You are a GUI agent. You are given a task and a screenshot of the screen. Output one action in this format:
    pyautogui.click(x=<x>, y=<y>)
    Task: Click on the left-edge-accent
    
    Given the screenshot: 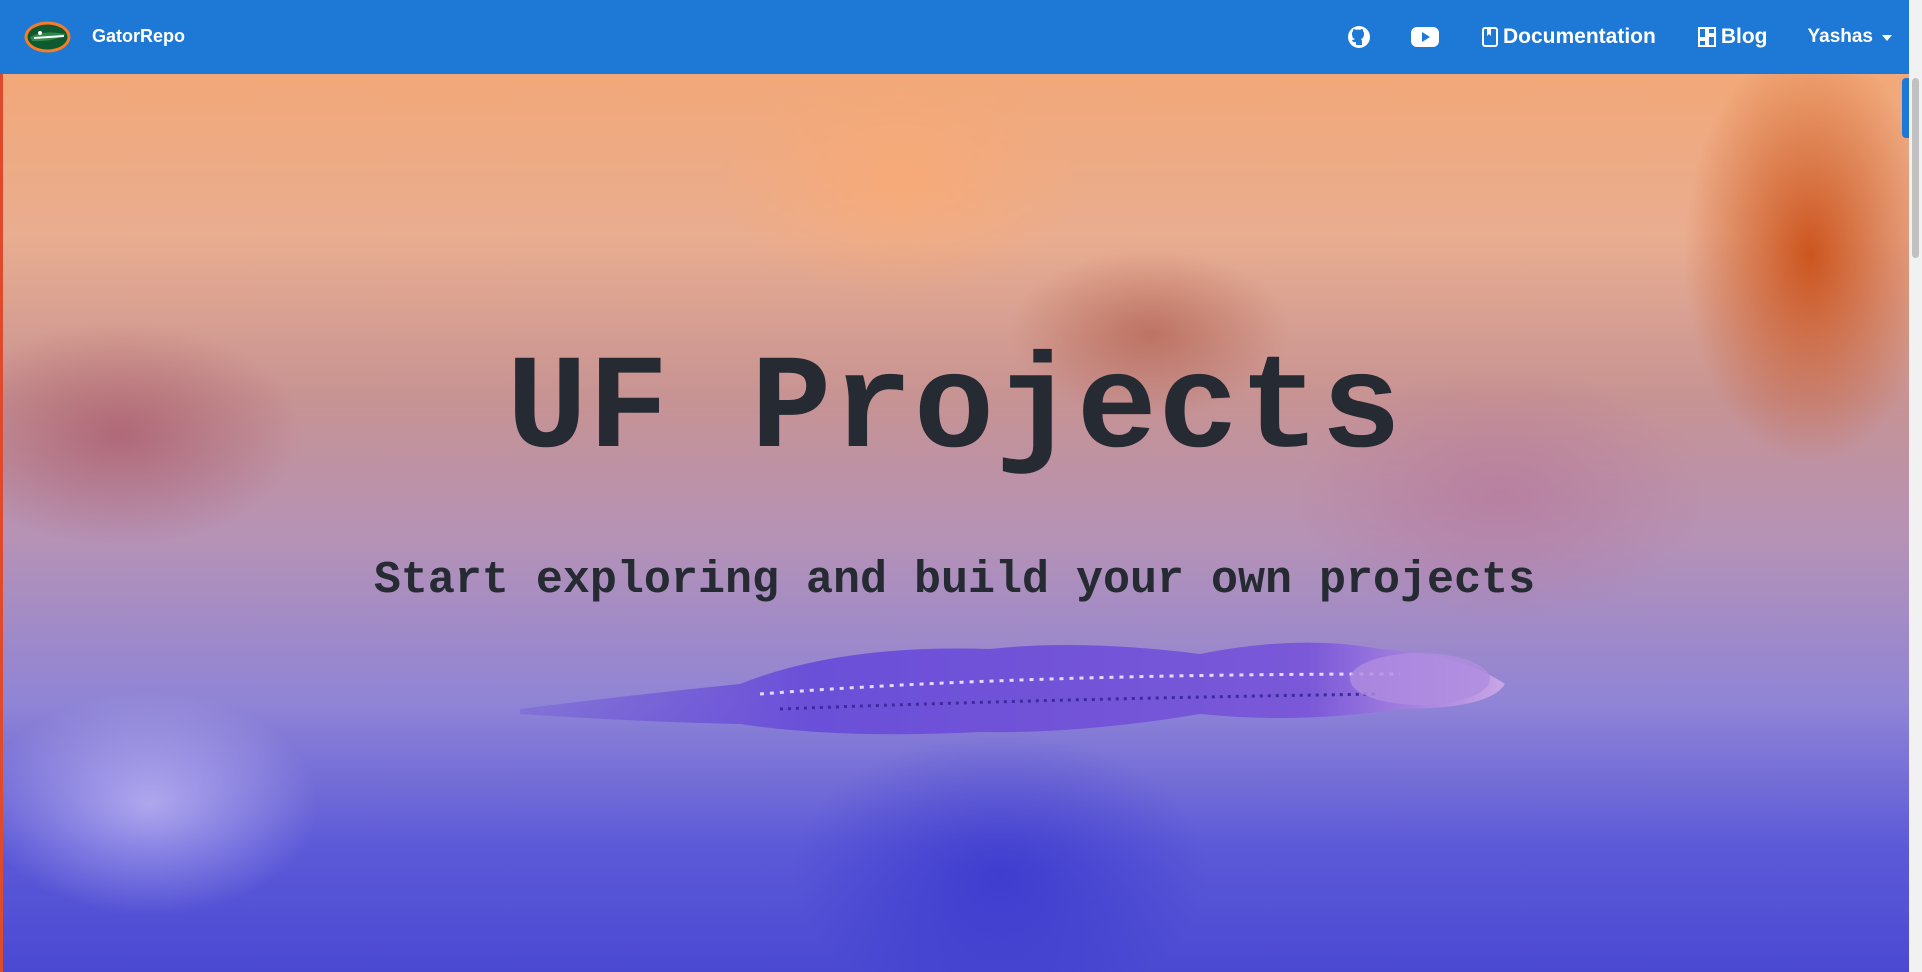 What is the action you would take?
    pyautogui.click(x=1, y=523)
    